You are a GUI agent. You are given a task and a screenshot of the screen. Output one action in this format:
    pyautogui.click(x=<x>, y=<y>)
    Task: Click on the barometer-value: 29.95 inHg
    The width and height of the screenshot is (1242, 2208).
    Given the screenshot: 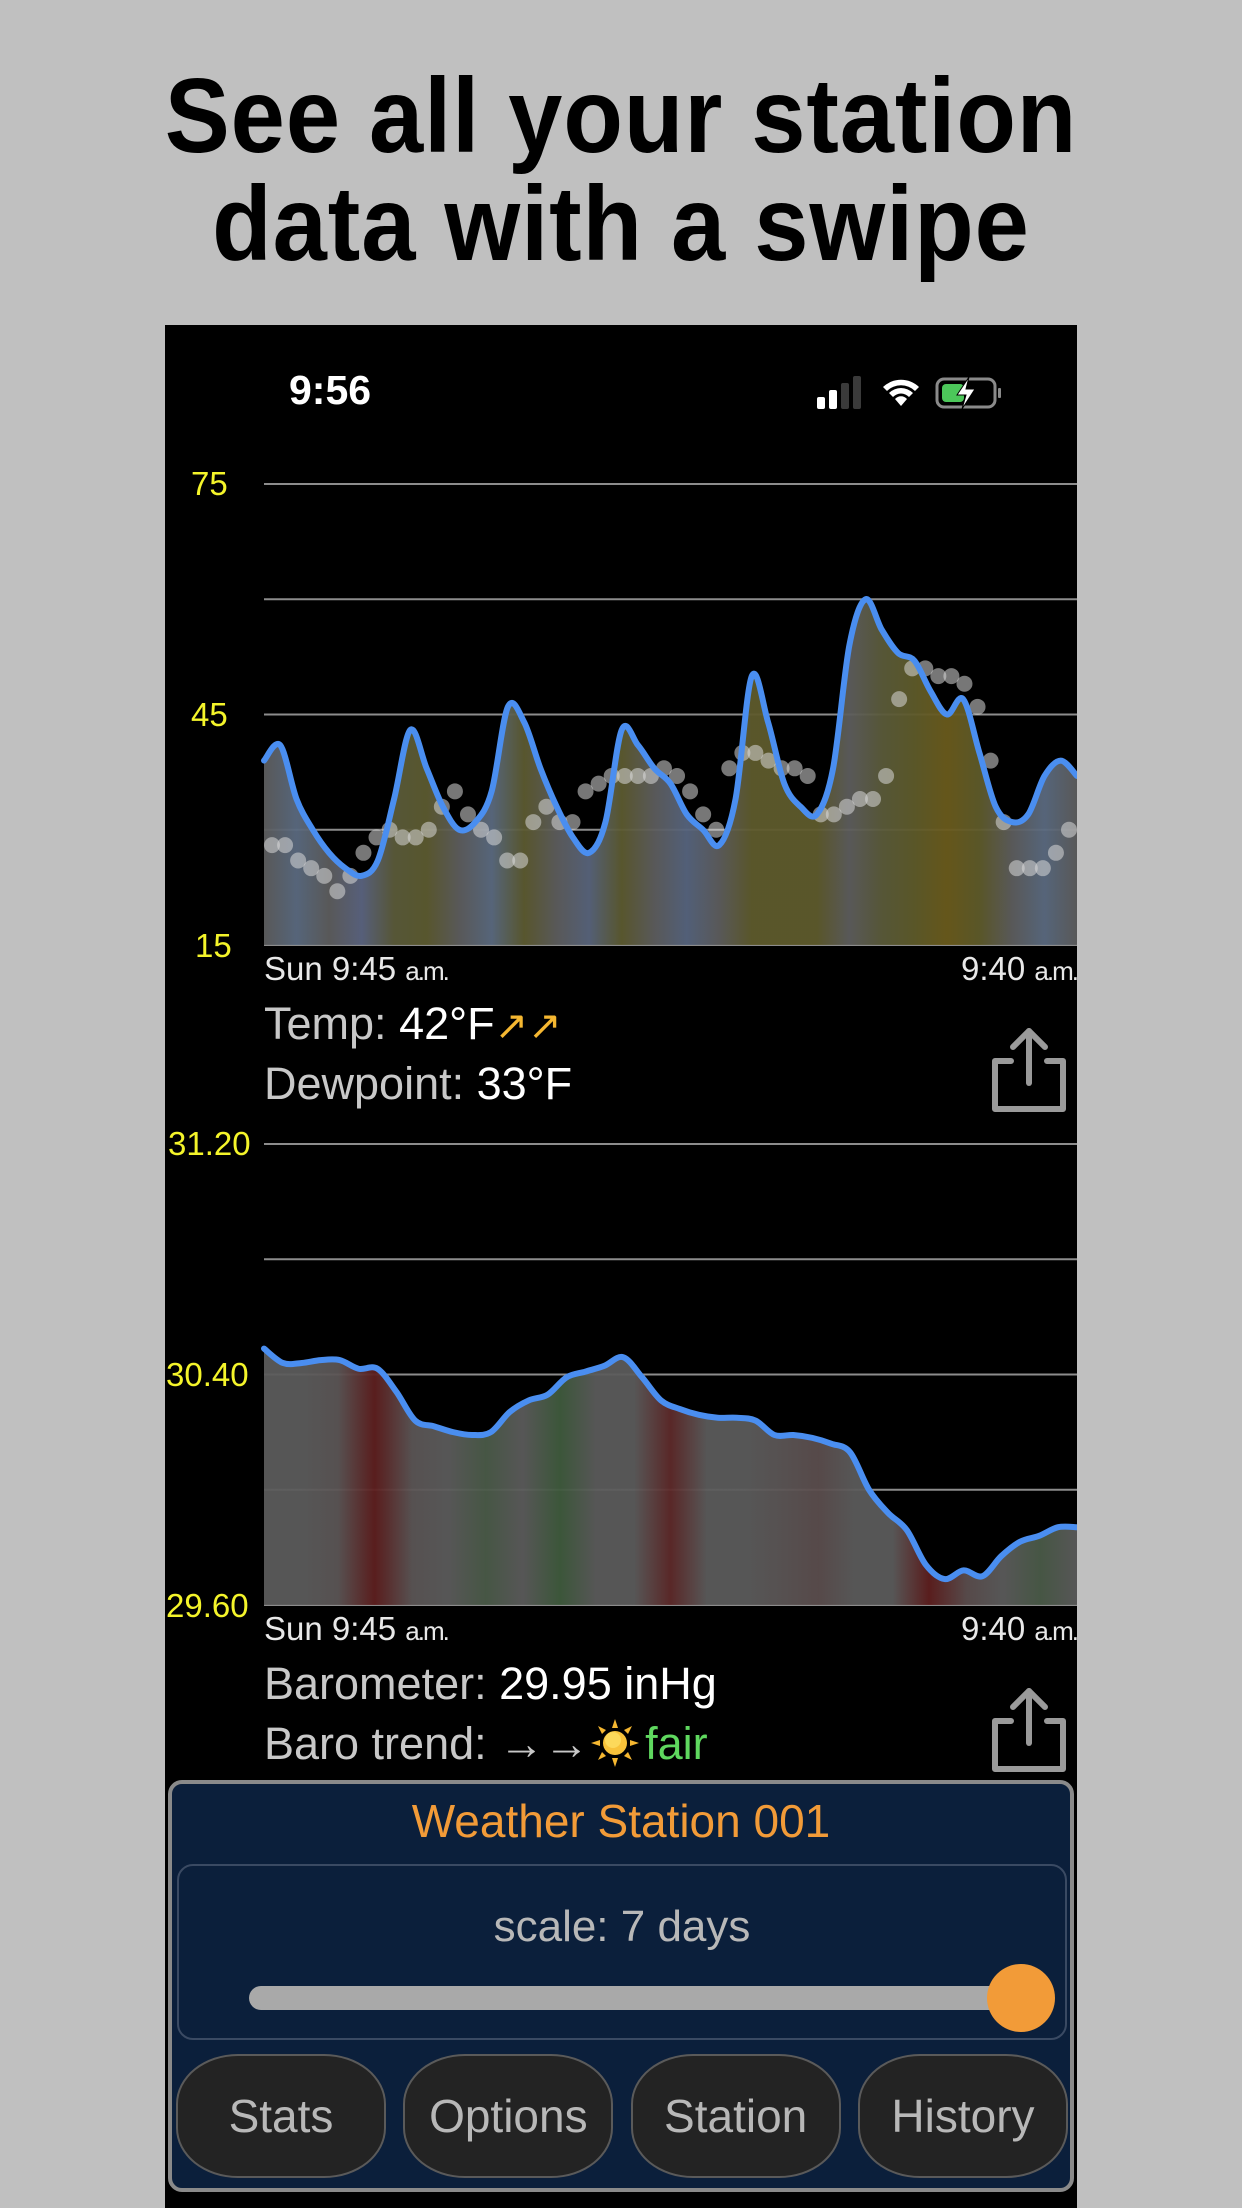 What is the action you would take?
    pyautogui.click(x=608, y=1683)
    